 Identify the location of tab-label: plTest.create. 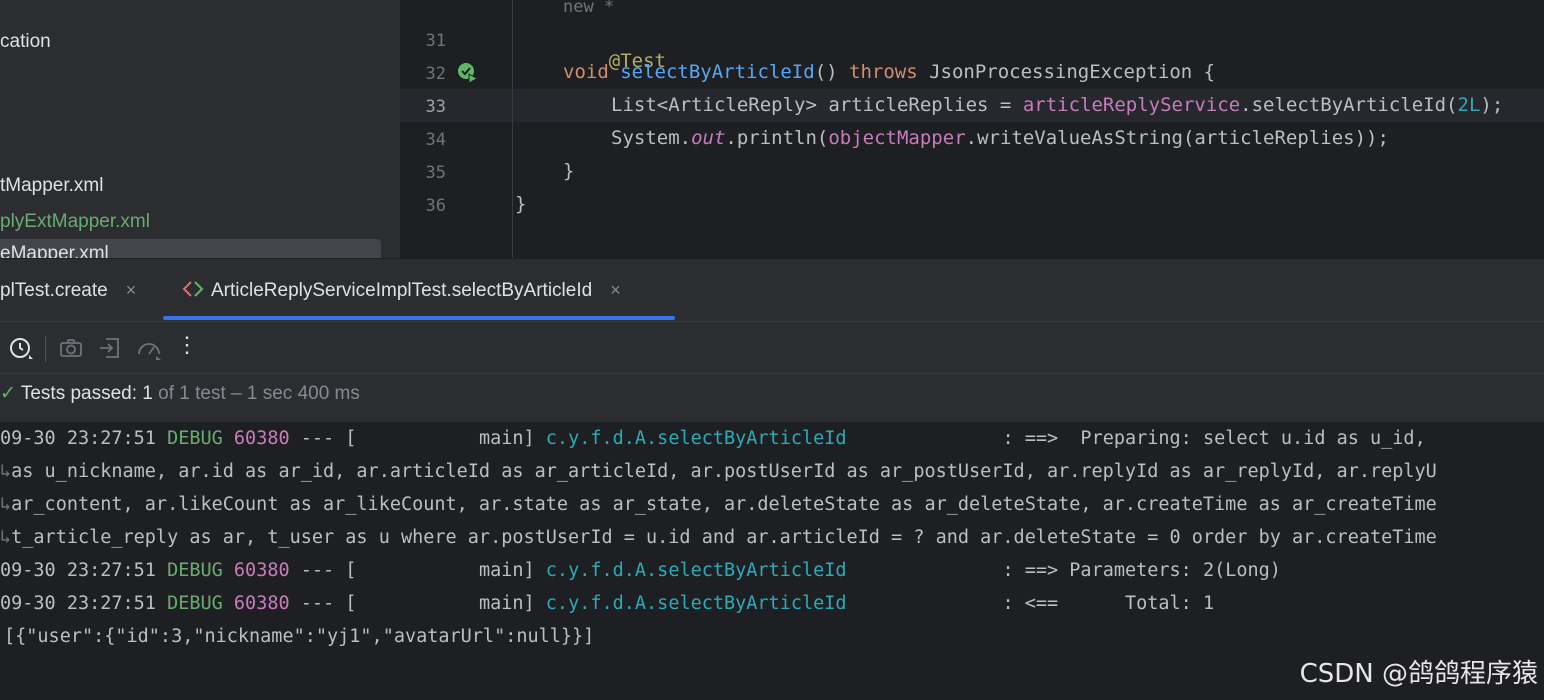
(54, 290).